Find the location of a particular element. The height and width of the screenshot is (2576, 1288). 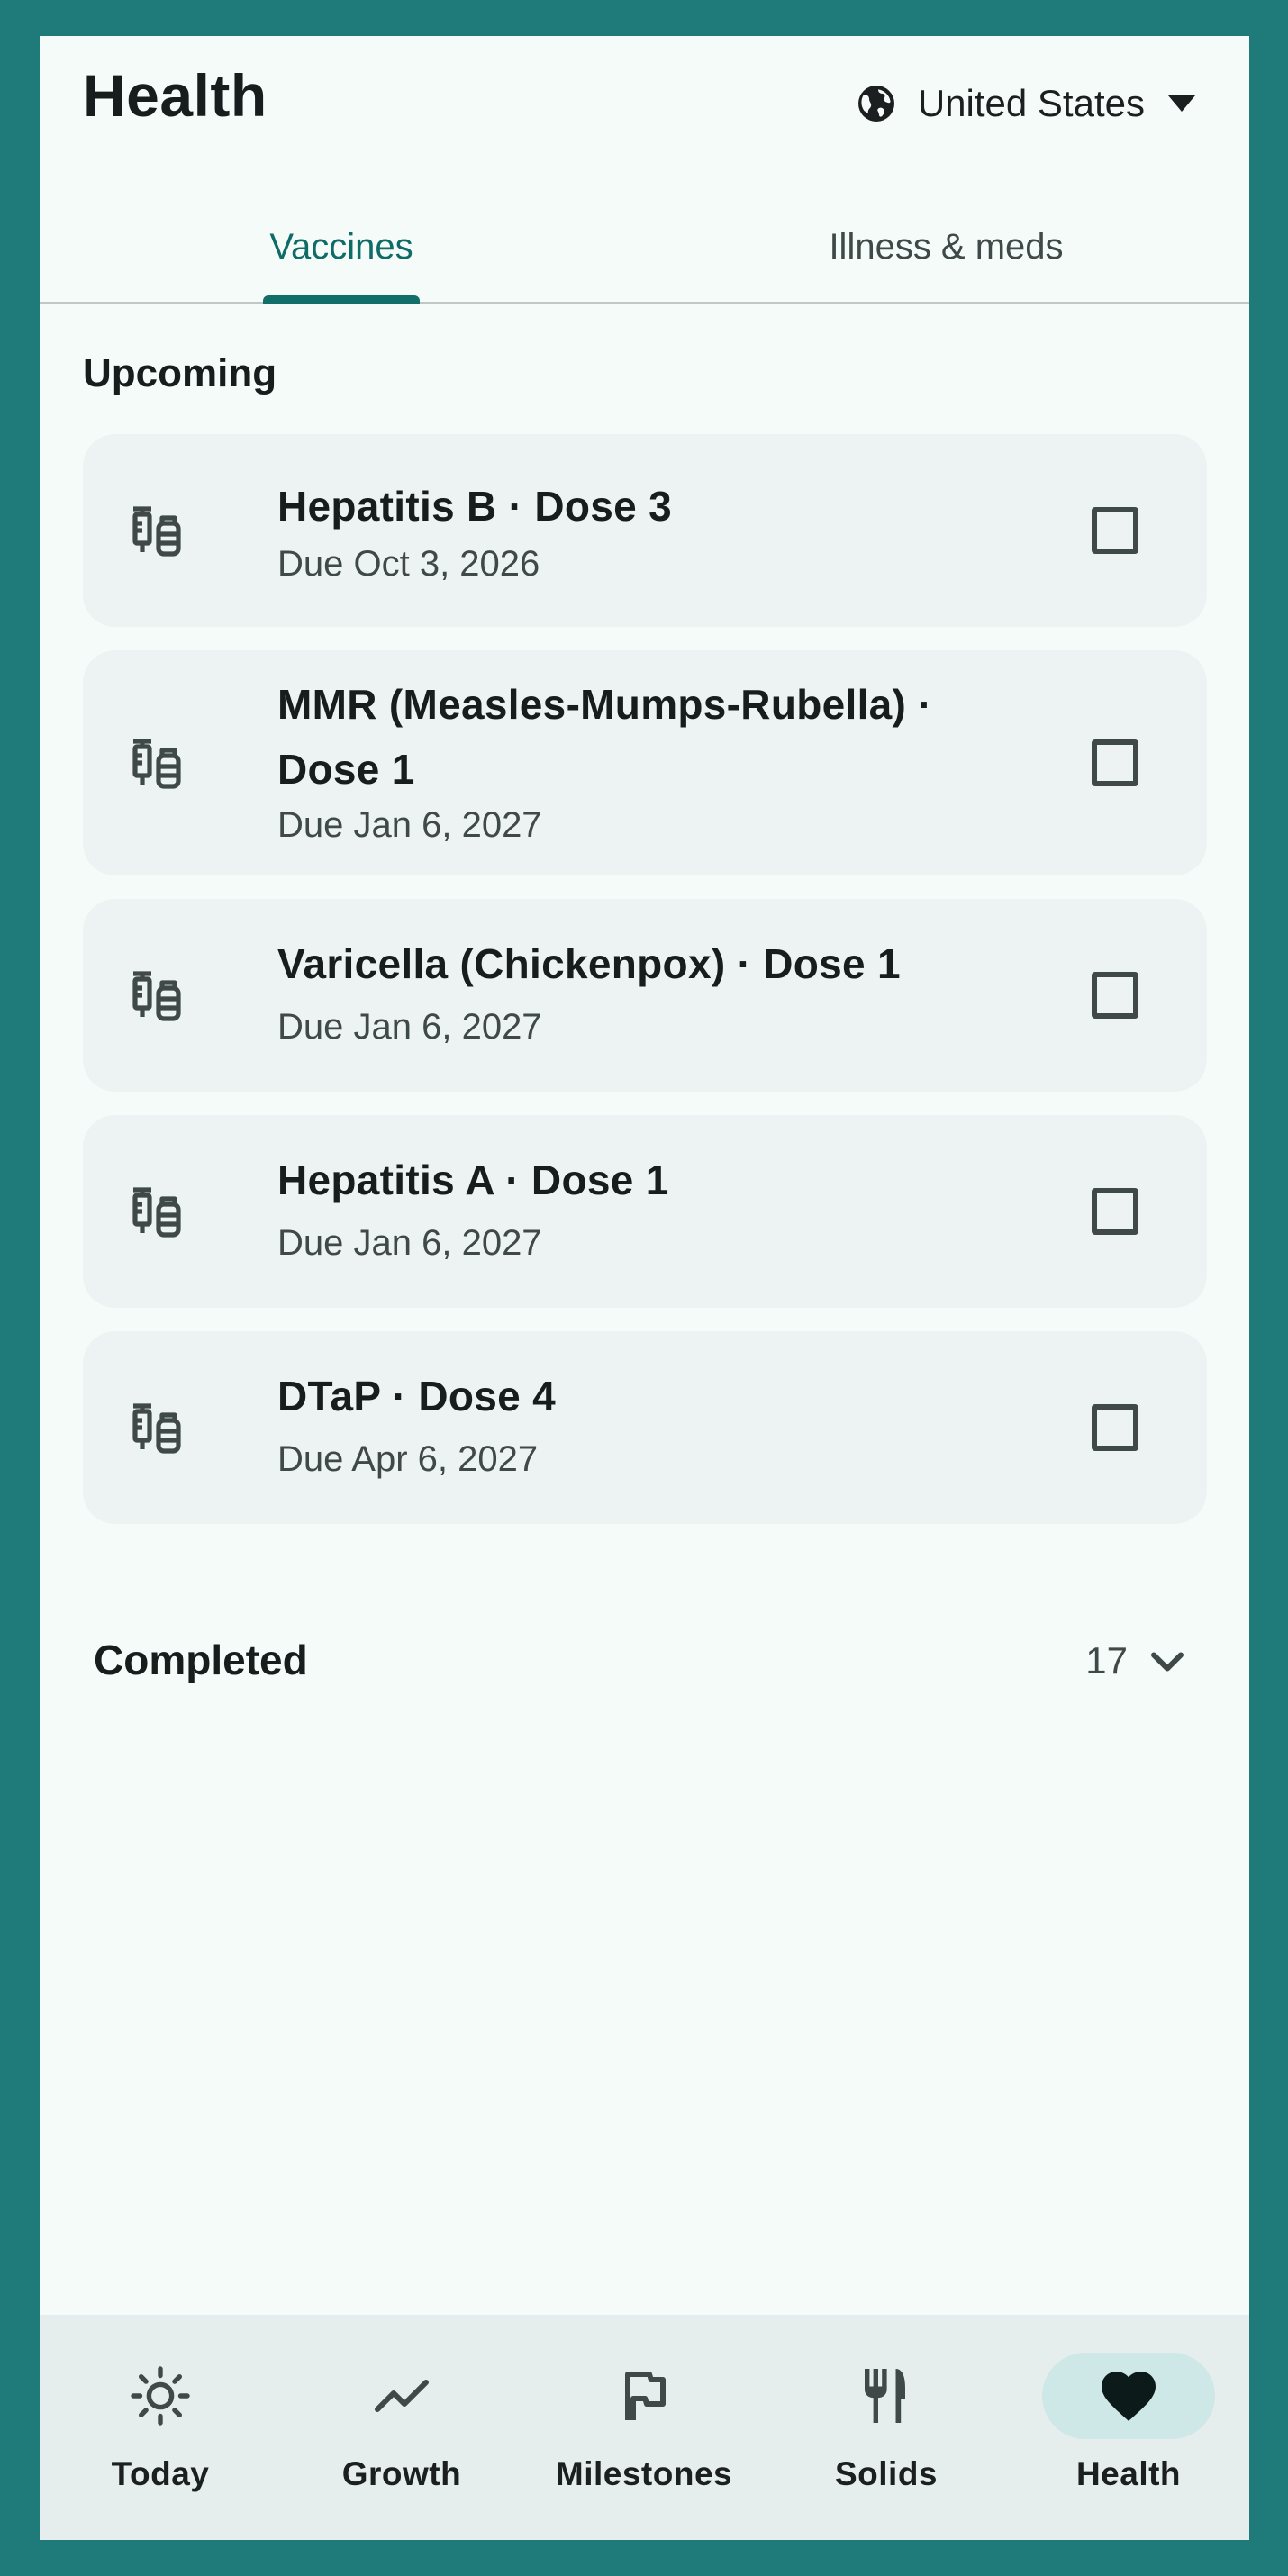

globe-icon is located at coordinates (875, 104).